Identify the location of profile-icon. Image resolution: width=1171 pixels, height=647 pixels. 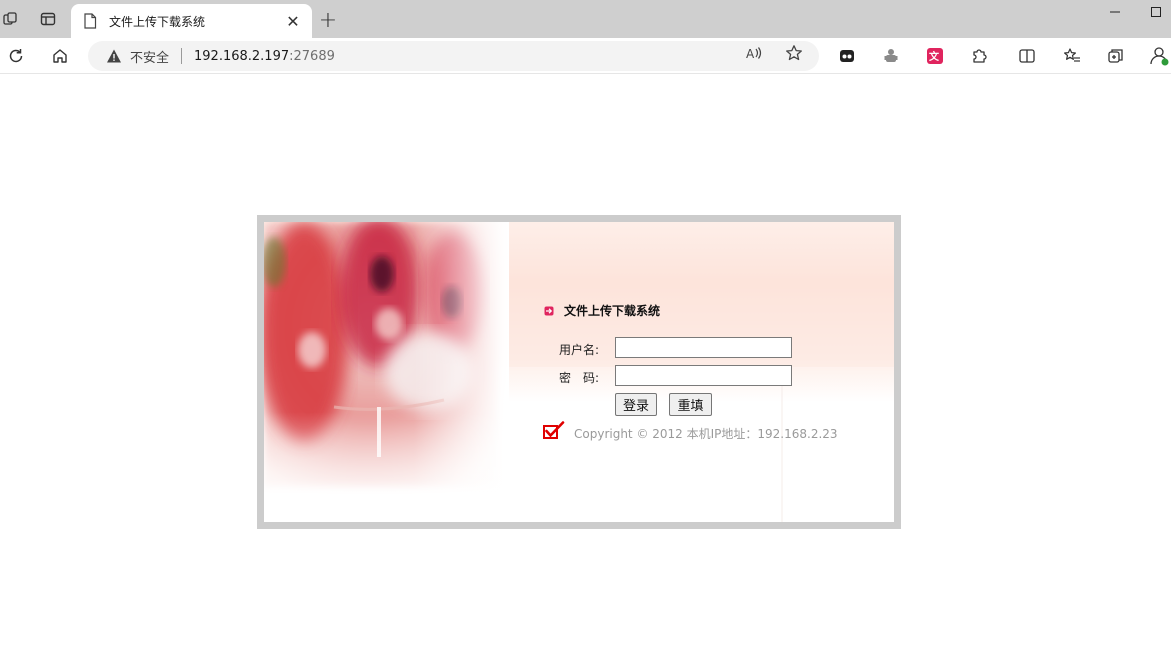
(1159, 56).